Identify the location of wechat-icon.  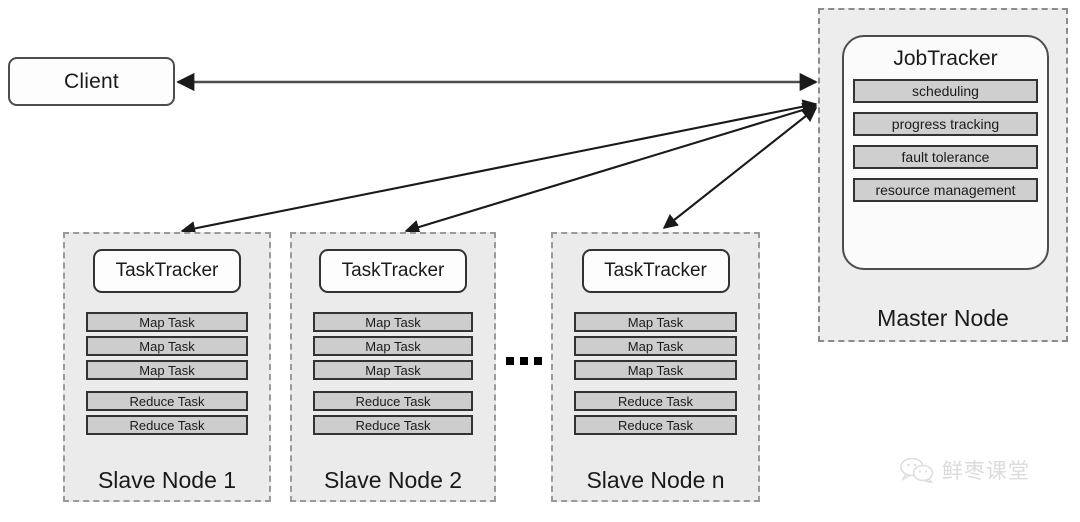
(917, 470).